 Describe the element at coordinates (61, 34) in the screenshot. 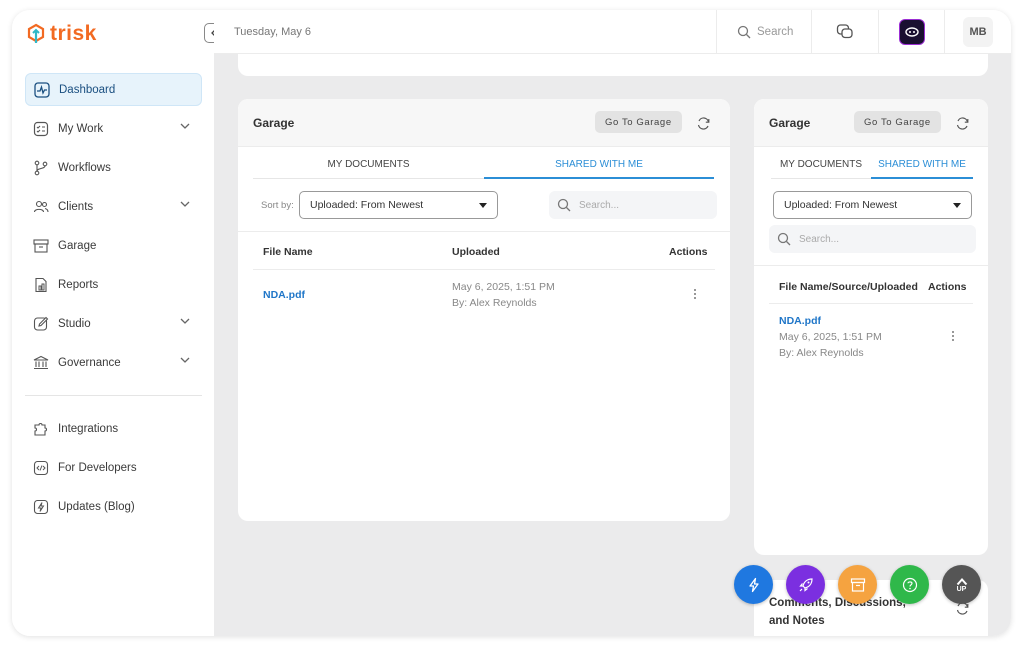

I see `logo: trisk` at that location.